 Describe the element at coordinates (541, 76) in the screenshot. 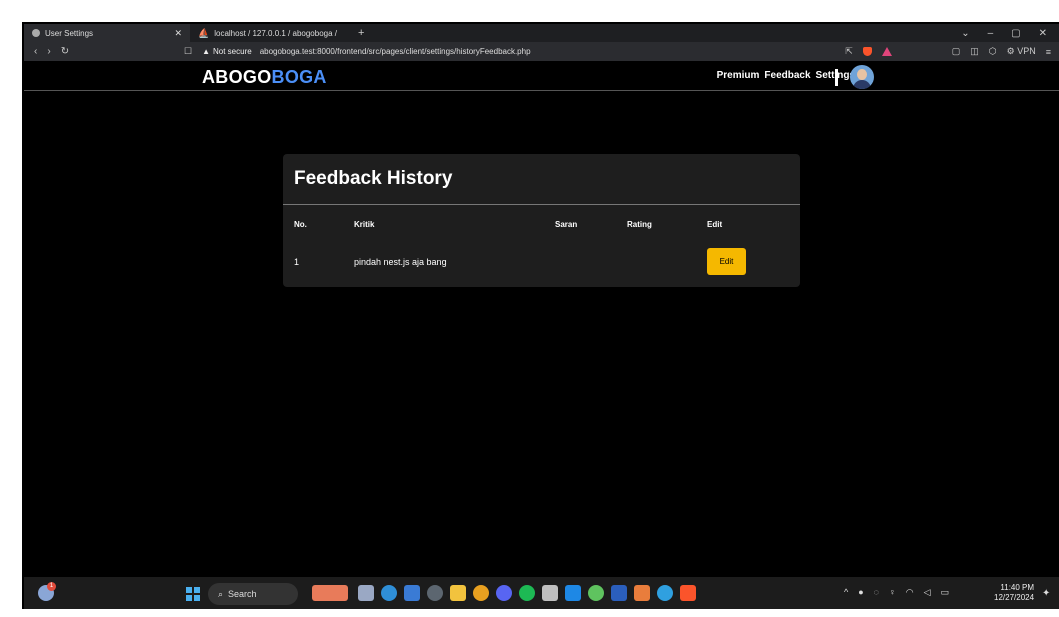

I see `site-header: ABOGOBOGA Premium Feedback Settings` at that location.